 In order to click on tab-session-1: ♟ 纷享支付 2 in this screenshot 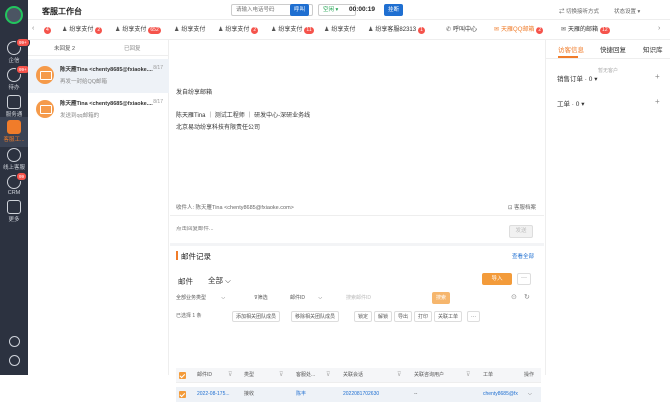, I will do `click(82, 30)`.